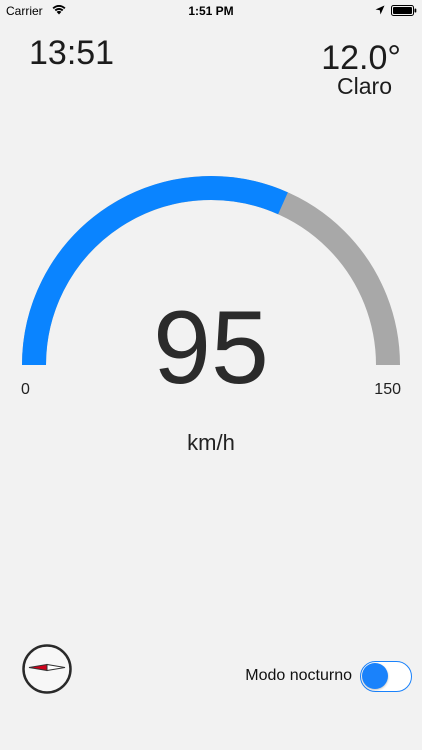 This screenshot has height=750, width=422. What do you see at coordinates (25, 389) in the screenshot?
I see `gauge-min-label: 0` at bounding box center [25, 389].